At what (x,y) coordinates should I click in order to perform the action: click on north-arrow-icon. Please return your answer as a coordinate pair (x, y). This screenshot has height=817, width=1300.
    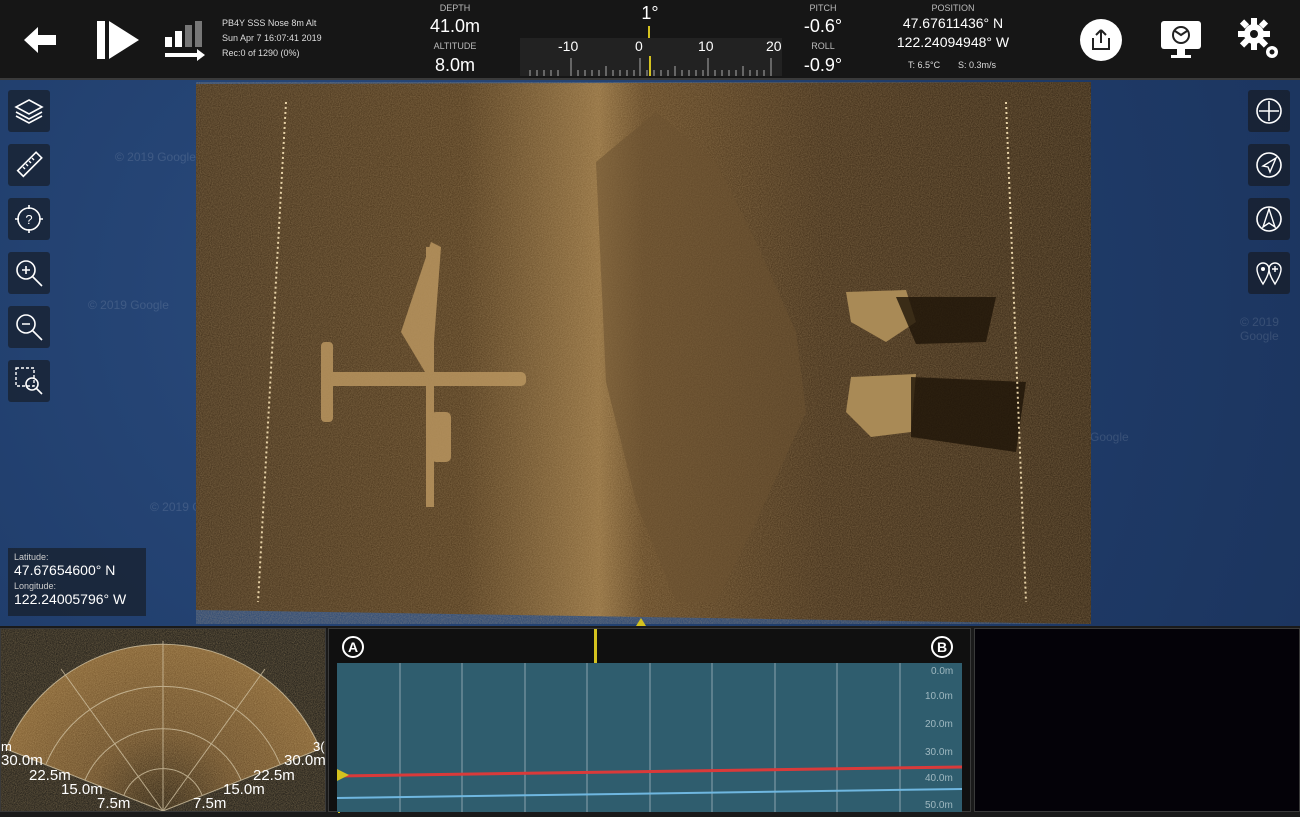
    Looking at the image, I should click on (1269, 219).